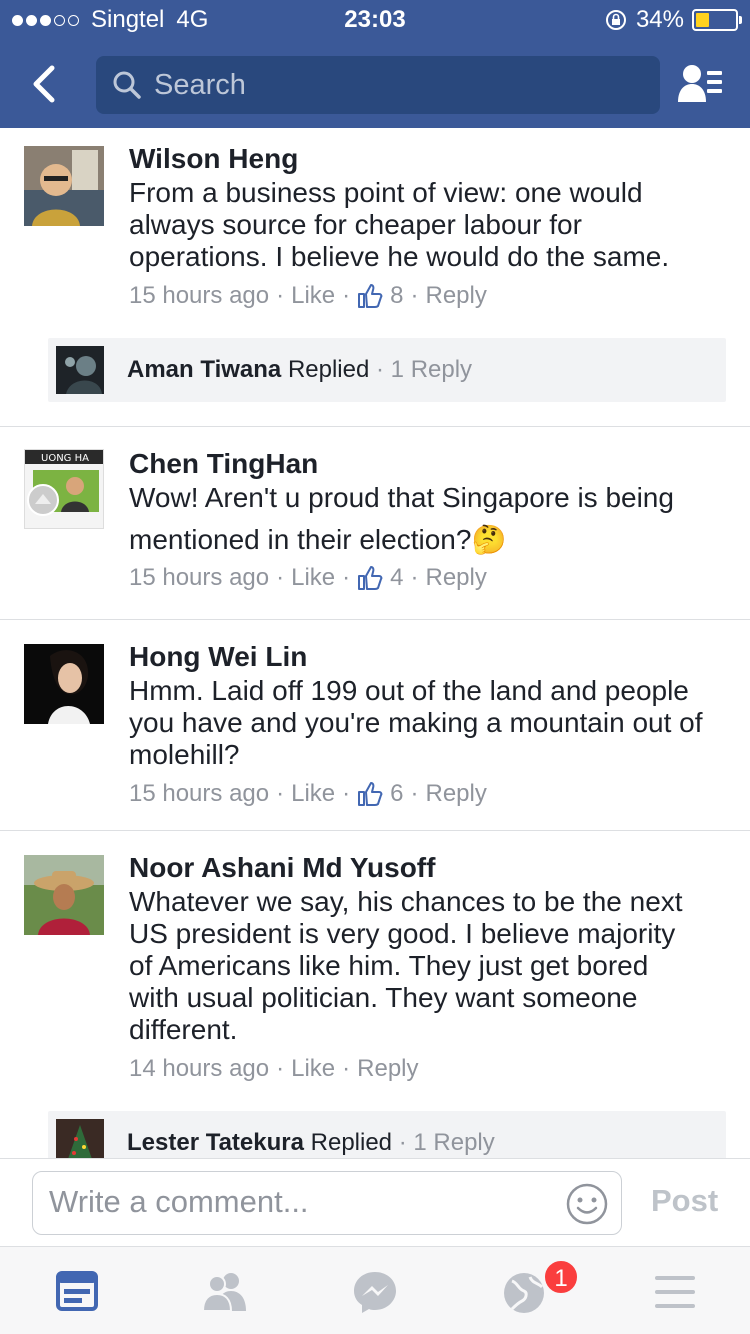  I want to click on commenter-name: Wilson Heng, so click(429, 159).